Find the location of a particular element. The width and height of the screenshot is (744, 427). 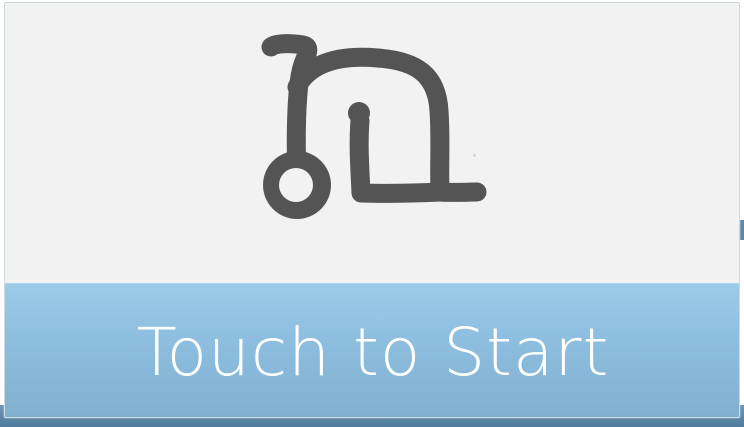

small-dot-icon is located at coordinates (474, 155).